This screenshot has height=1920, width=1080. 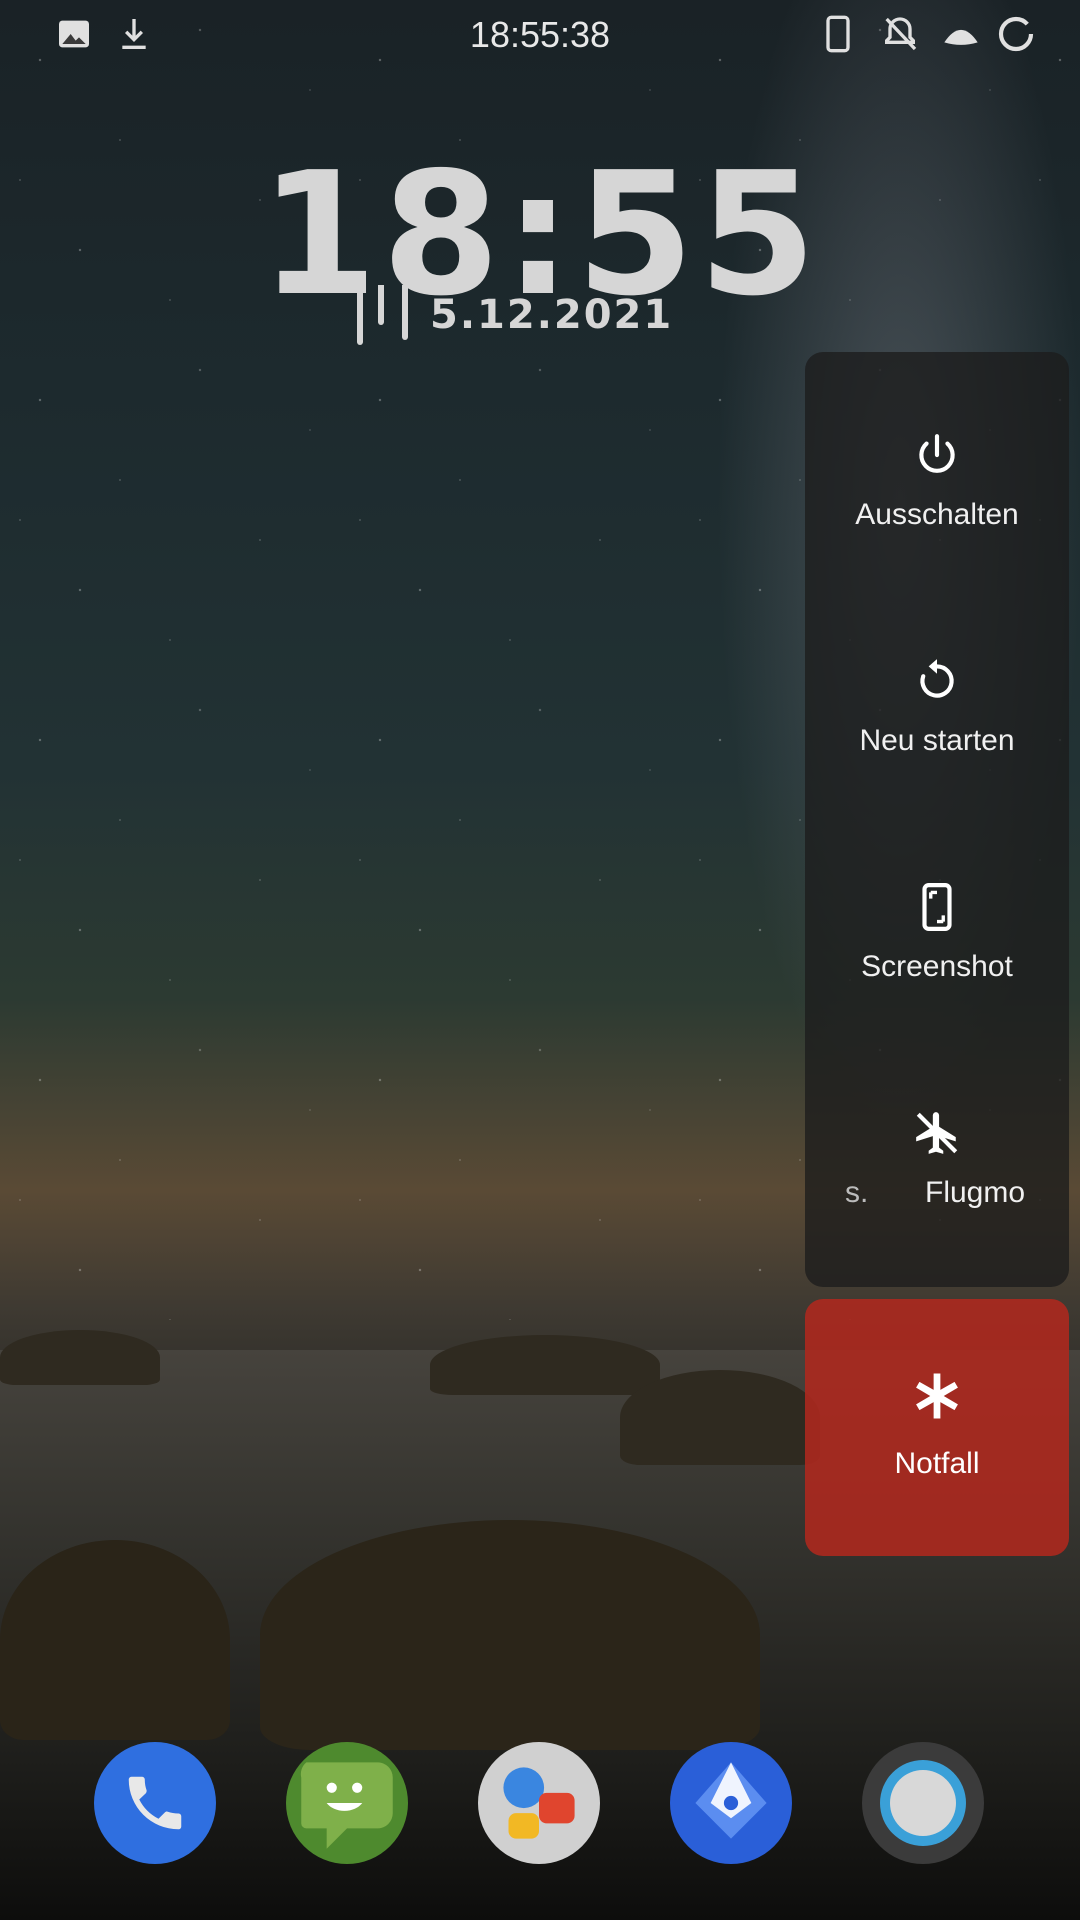 I want to click on airplane-mode-button: s. Flugmo, so click(x=937, y=1197).